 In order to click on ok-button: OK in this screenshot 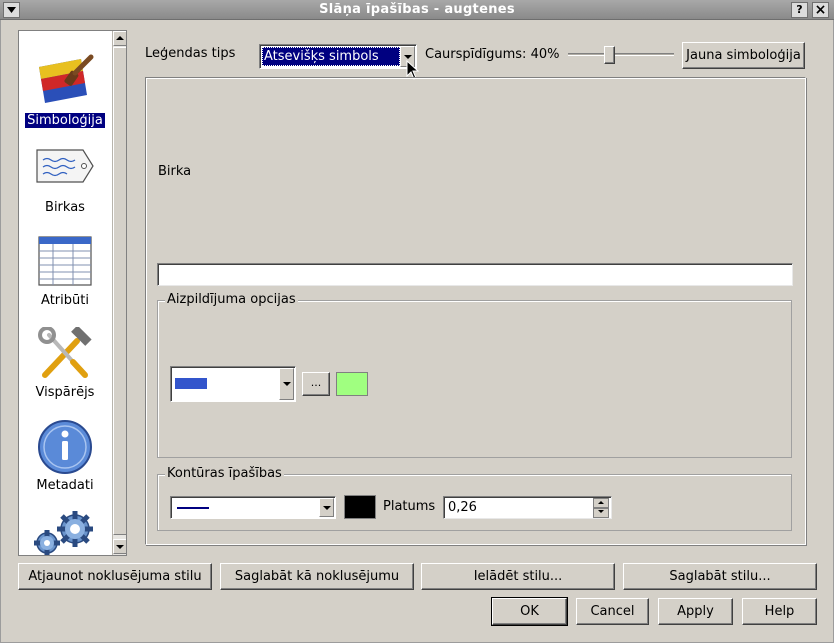, I will do `click(529, 611)`.